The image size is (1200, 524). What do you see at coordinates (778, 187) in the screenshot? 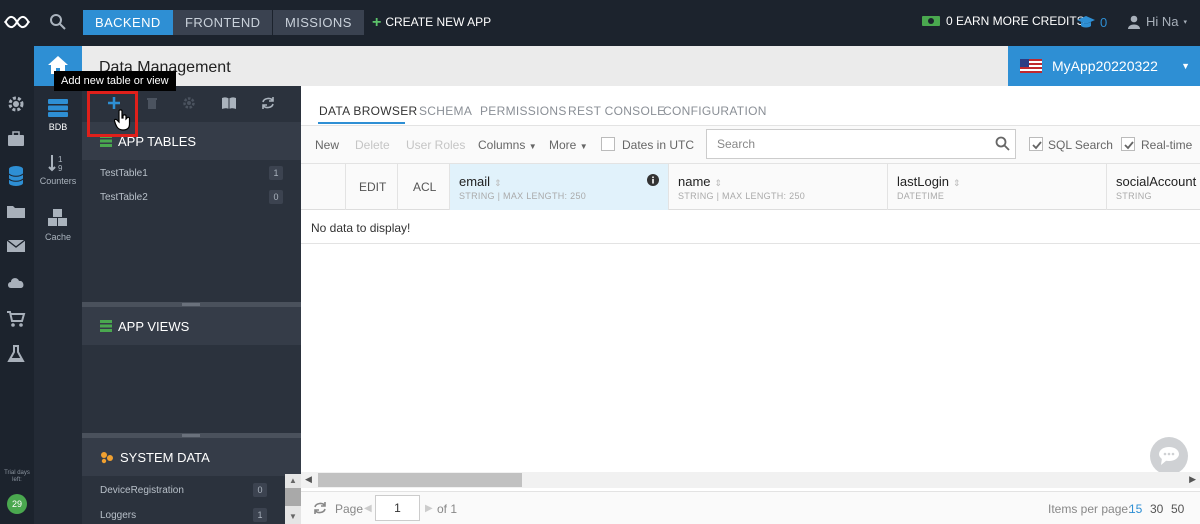
I see `column-header-name: name ⇕ STRING | MAX LENGTH: 250` at bounding box center [778, 187].